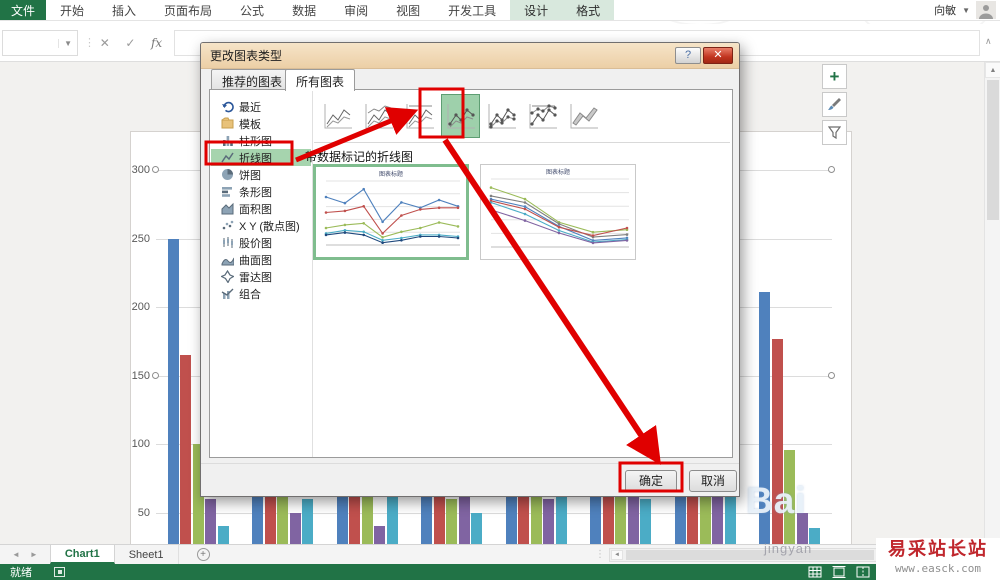 The image size is (1000, 580). What do you see at coordinates (992, 303) in the screenshot?
I see `vertical-scrollbar: ▲` at bounding box center [992, 303].